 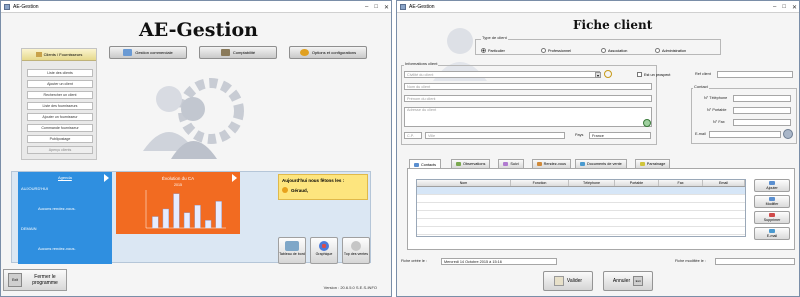 I want to click on clients-suppliers-label: Clients / Fournisseurs, so click(x=63, y=54).